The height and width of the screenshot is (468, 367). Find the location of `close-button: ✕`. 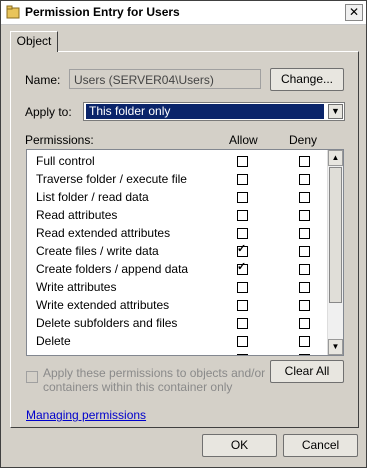

close-button: ✕ is located at coordinates (354, 12).